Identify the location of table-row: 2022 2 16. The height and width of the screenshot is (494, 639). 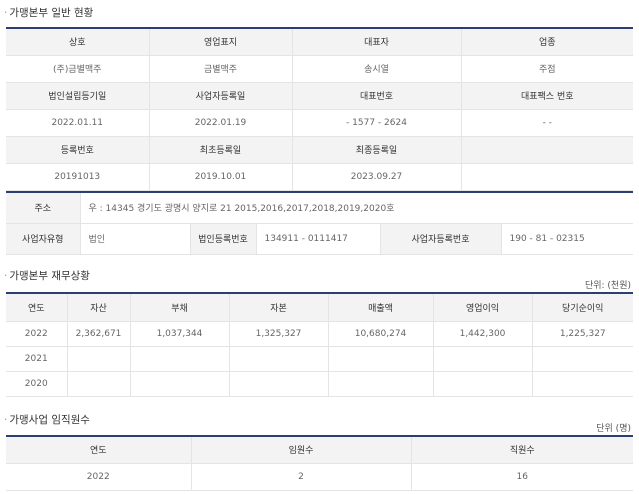
(319, 477).